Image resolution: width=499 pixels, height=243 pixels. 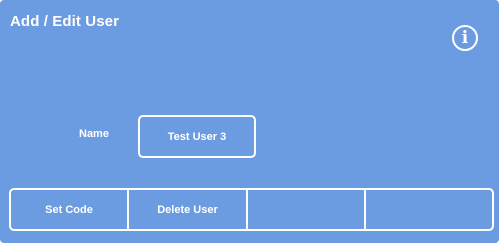 What do you see at coordinates (465, 38) in the screenshot?
I see `info-icon: i` at bounding box center [465, 38].